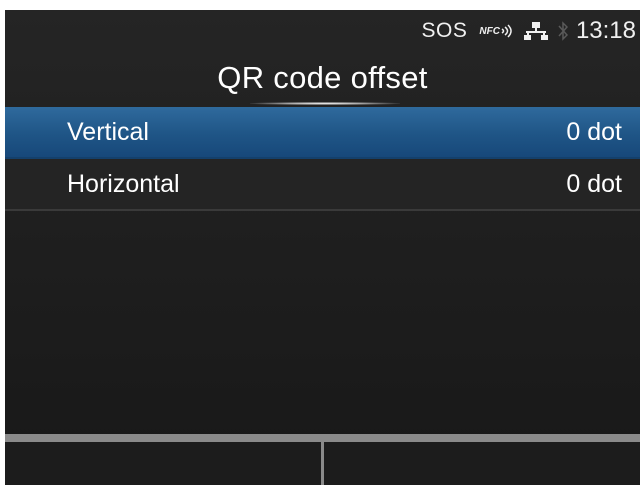  What do you see at coordinates (322, 77) in the screenshot?
I see `page-title: QR code offset` at bounding box center [322, 77].